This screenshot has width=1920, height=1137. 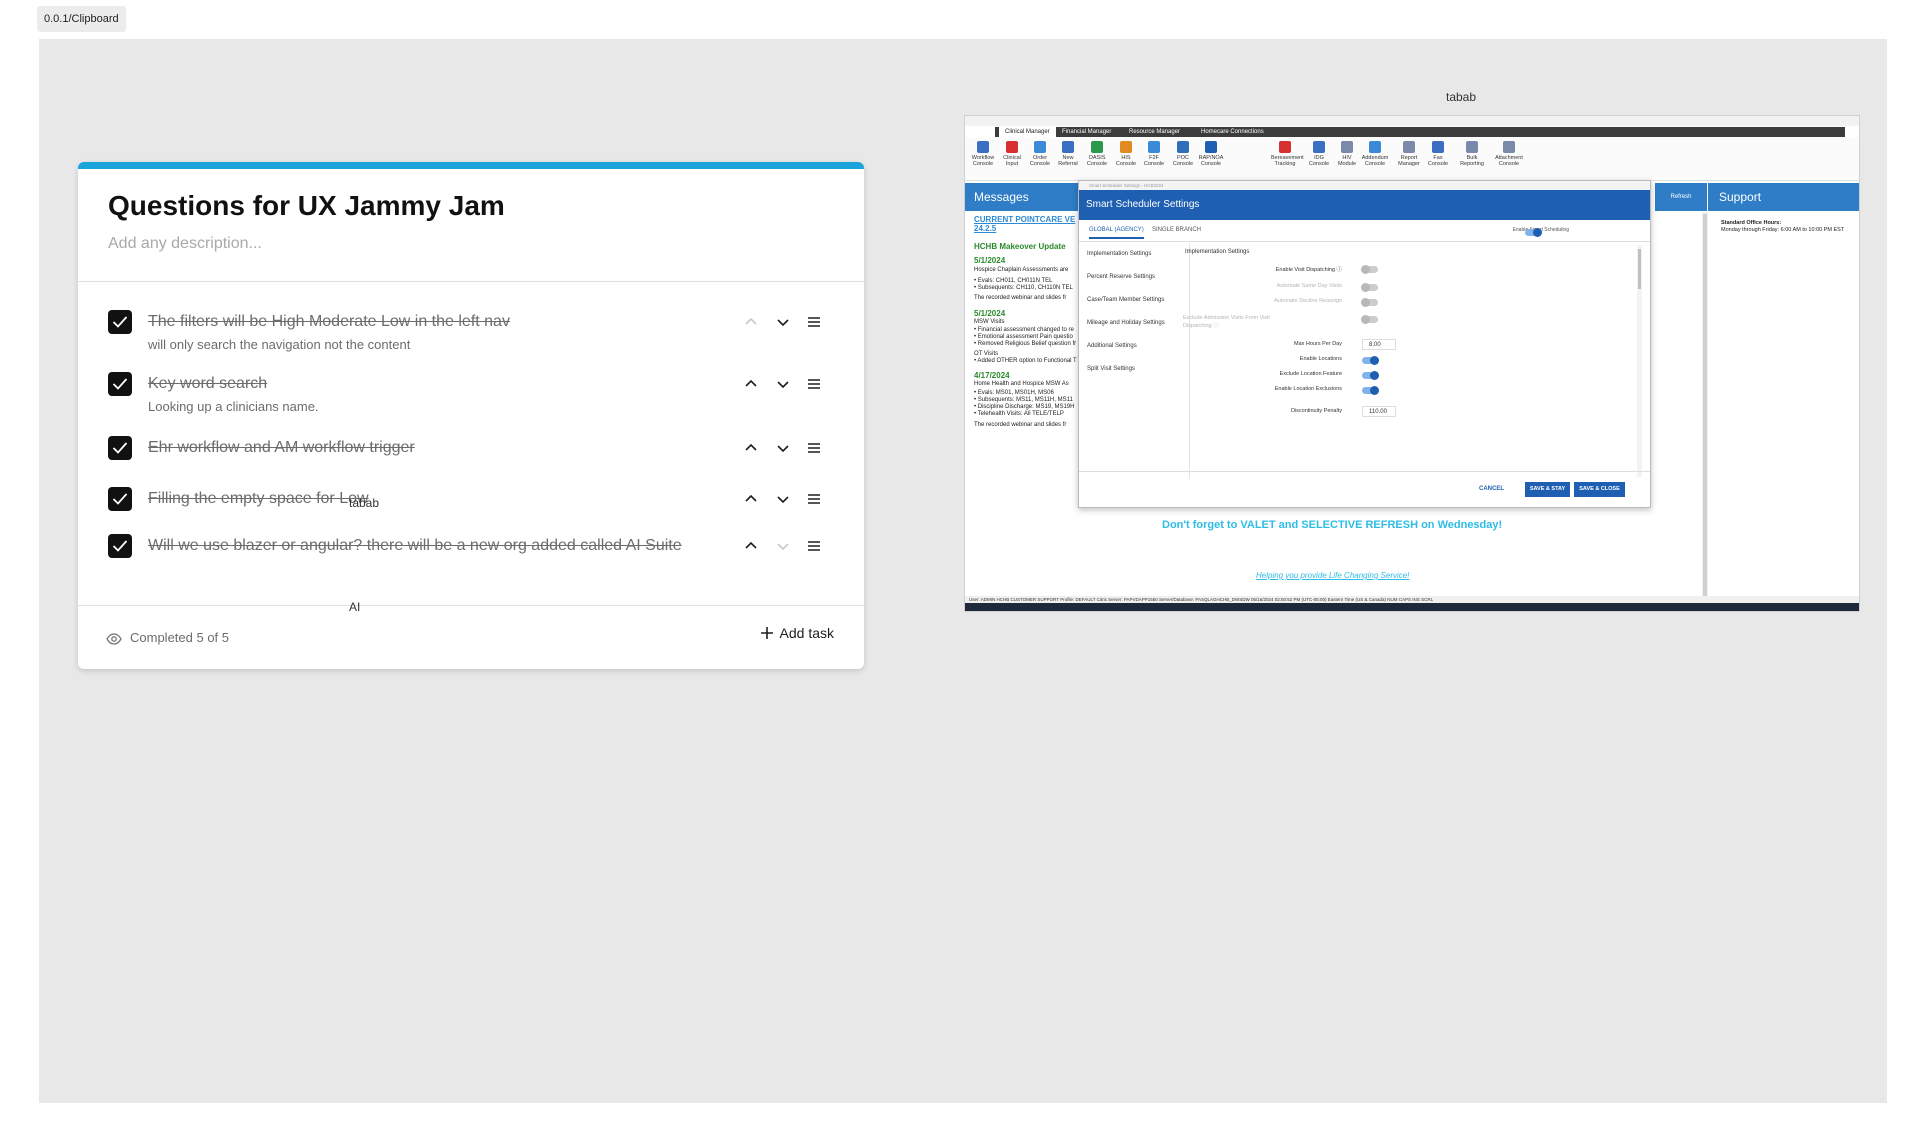 I want to click on ribbon-button: Report Manager, so click(x=1409, y=154).